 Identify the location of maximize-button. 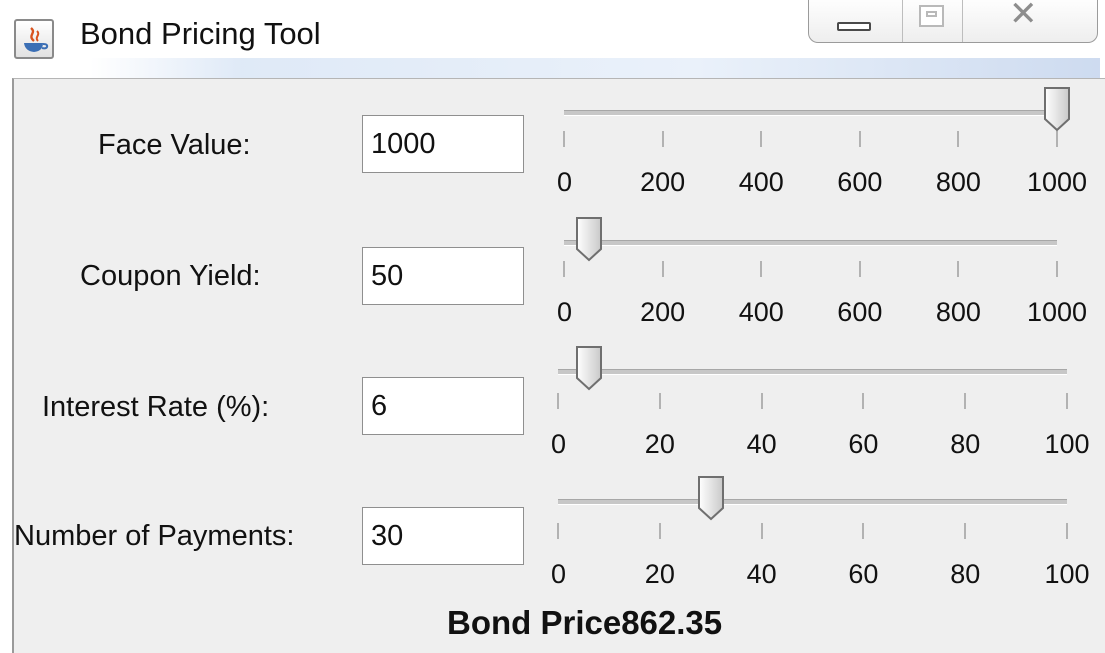
(932, 21).